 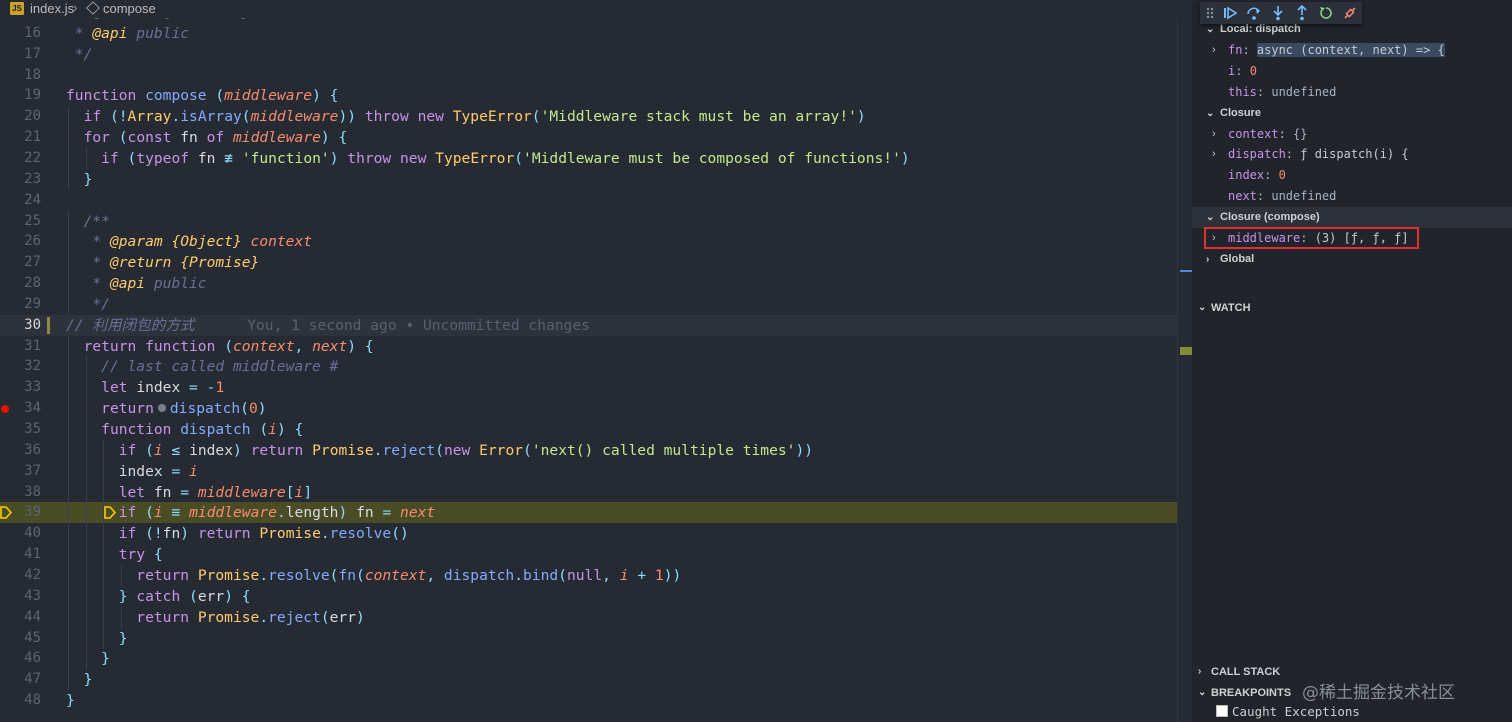 What do you see at coordinates (1302, 13) in the screenshot?
I see `step-out-icon` at bounding box center [1302, 13].